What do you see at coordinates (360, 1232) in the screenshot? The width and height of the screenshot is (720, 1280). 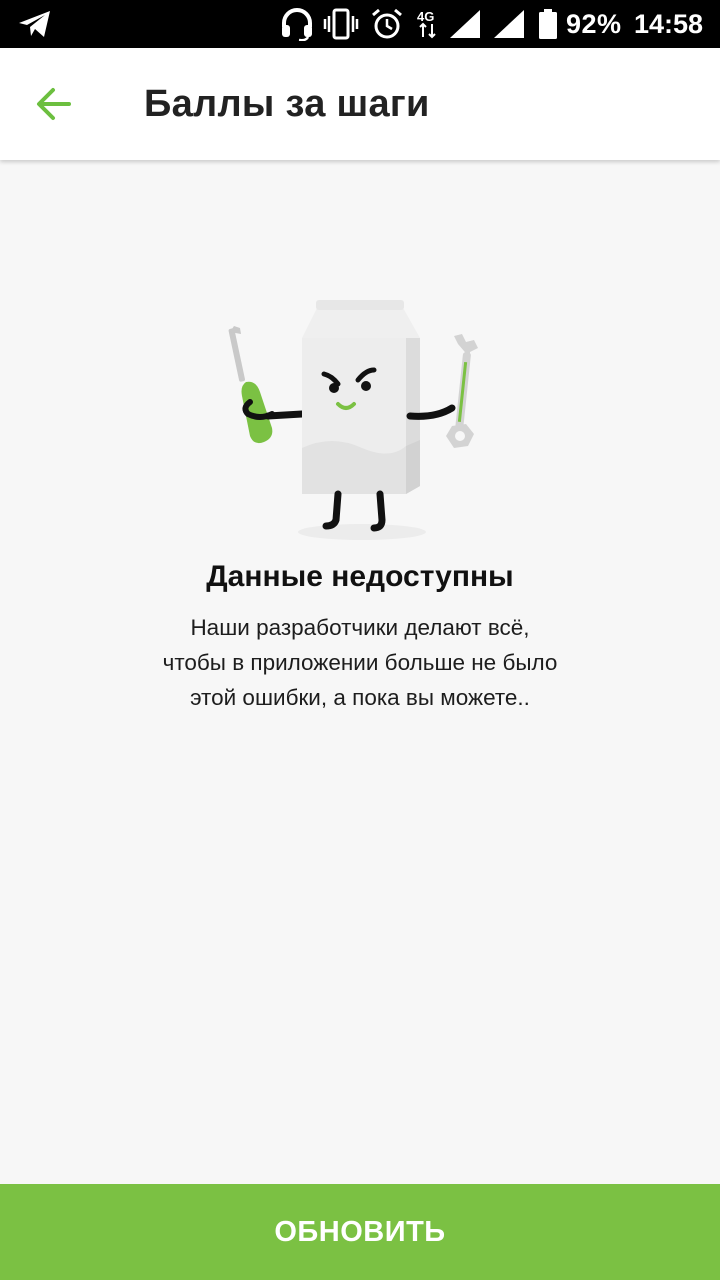 I see `refresh-button: ОБНОВИТЬ` at bounding box center [360, 1232].